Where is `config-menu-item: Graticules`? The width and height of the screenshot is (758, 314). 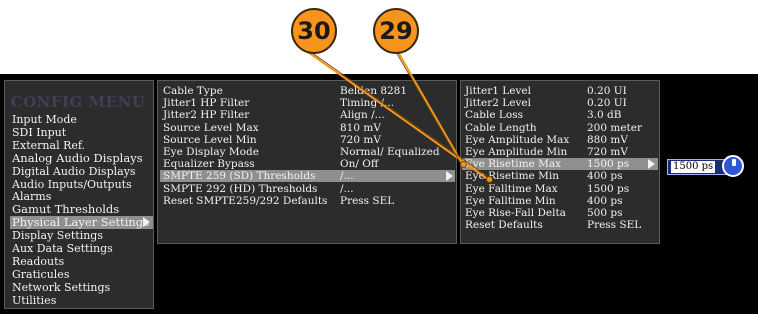 config-menu-item: Graticules is located at coordinates (81, 274).